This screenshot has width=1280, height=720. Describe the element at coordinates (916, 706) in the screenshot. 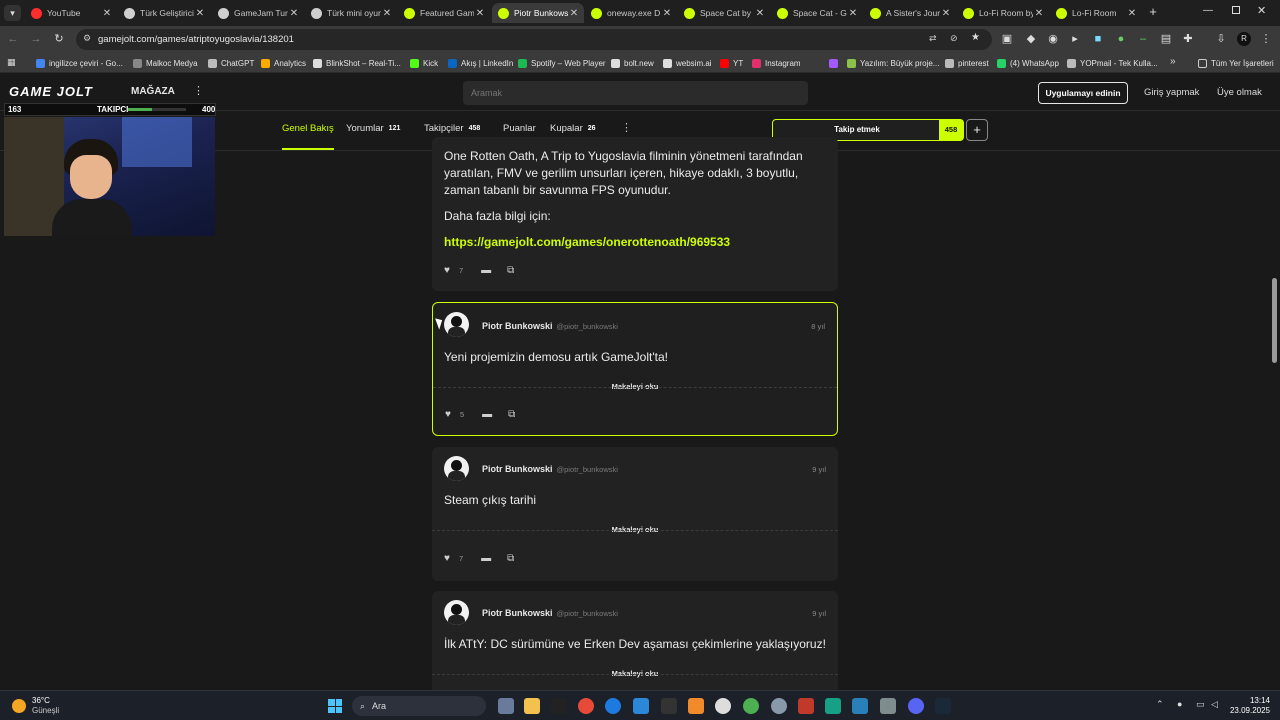

I see `discord-icon` at that location.